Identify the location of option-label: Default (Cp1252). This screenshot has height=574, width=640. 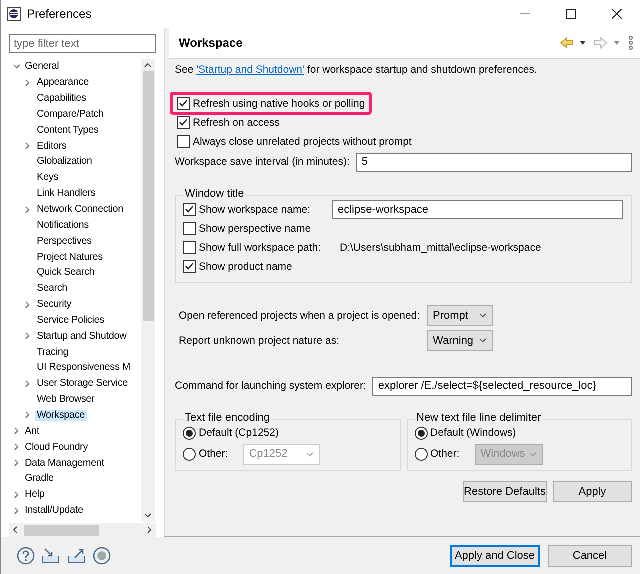
(239, 433).